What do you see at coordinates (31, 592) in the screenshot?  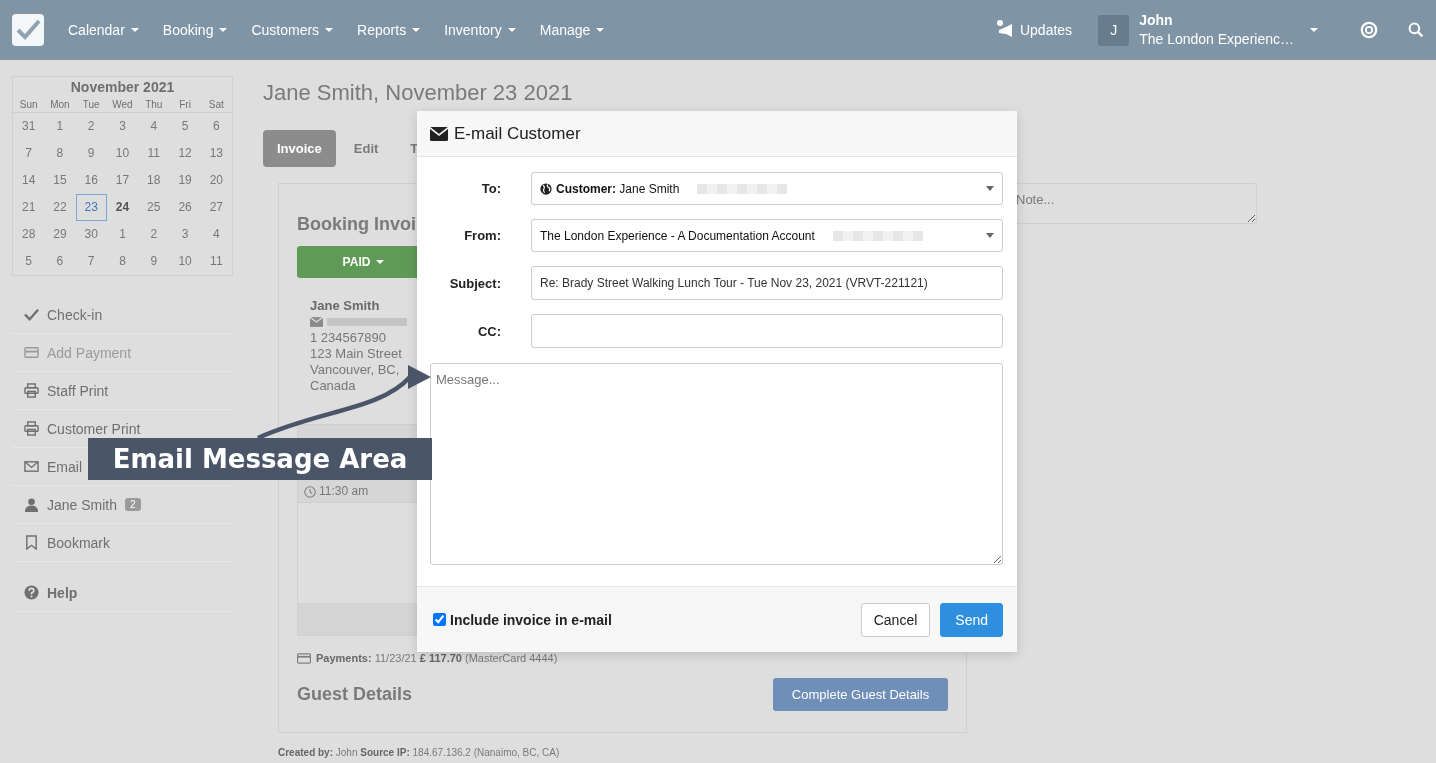 I see `help-icon` at bounding box center [31, 592].